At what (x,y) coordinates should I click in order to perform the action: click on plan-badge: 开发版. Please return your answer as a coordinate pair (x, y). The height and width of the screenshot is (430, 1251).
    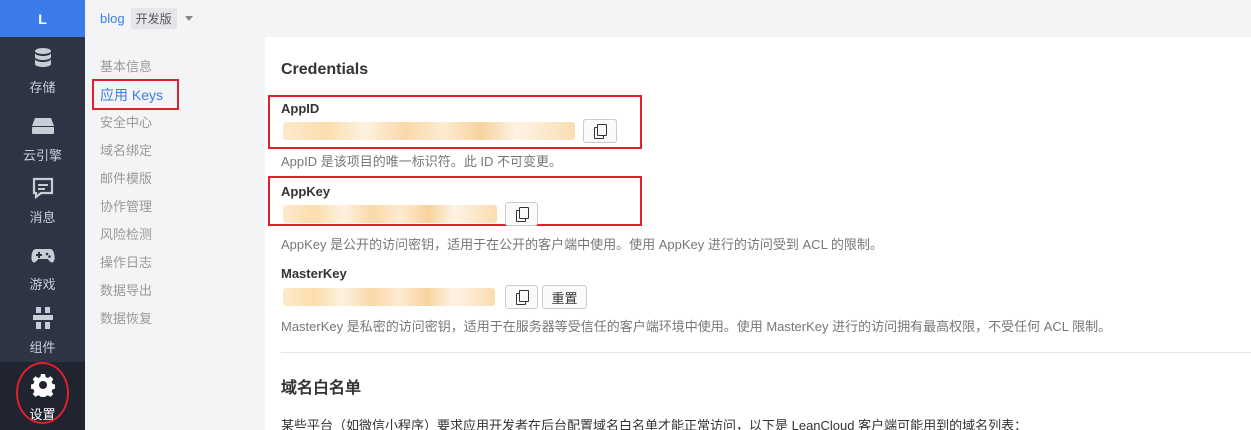
    Looking at the image, I should click on (153, 18).